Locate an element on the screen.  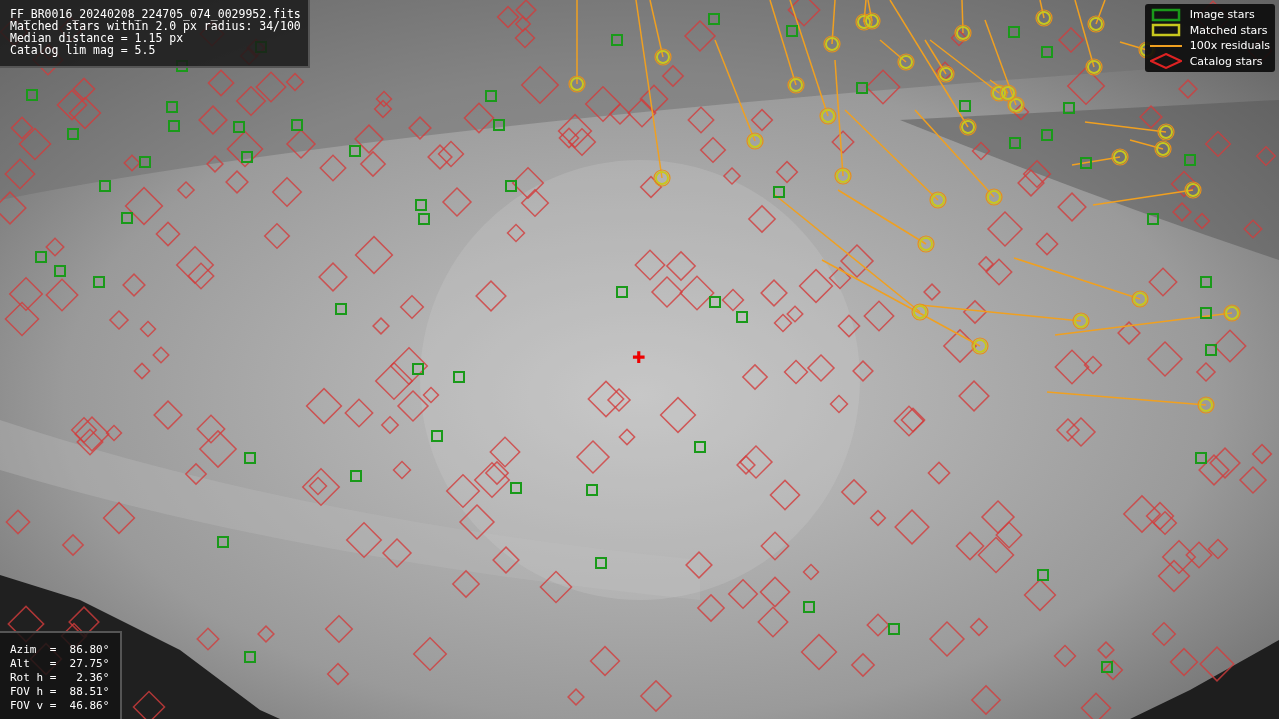
legend-label: 100x residuals is located at coordinates (1229, 46).